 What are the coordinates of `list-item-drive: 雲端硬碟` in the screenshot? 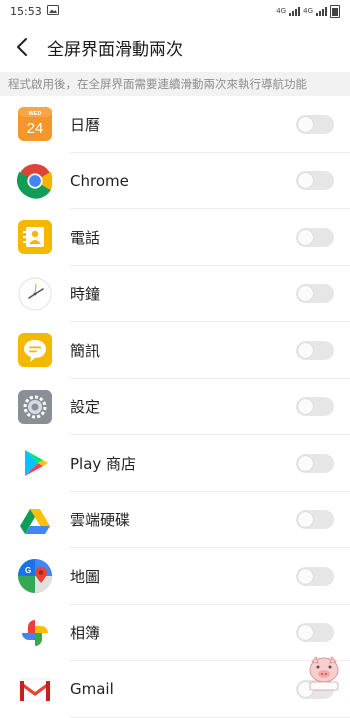 It's located at (175, 519).